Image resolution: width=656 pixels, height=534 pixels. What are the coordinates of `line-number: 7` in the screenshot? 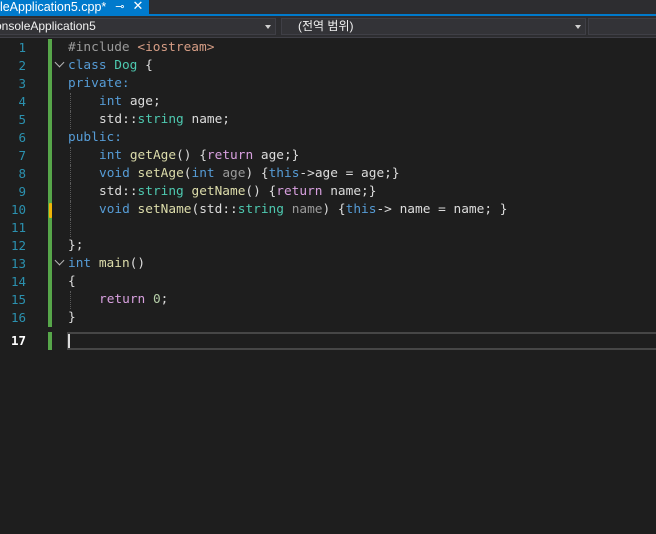 It's located at (22, 155).